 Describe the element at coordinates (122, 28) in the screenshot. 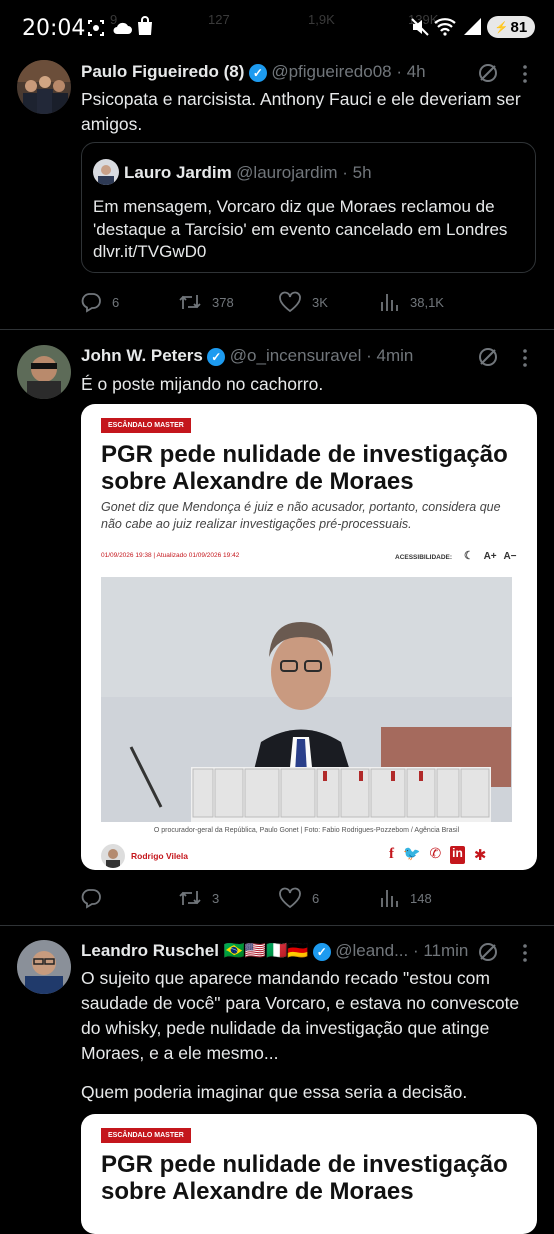

I see `cloud-icon` at that location.